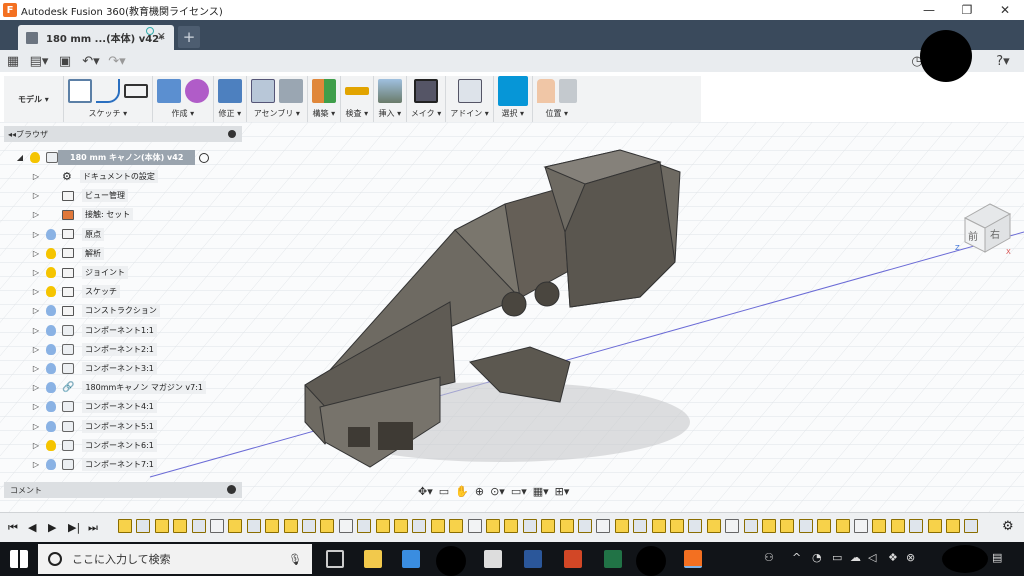 This screenshot has width=1024, height=576. What do you see at coordinates (107, 91) in the screenshot?
I see `line-icon` at bounding box center [107, 91].